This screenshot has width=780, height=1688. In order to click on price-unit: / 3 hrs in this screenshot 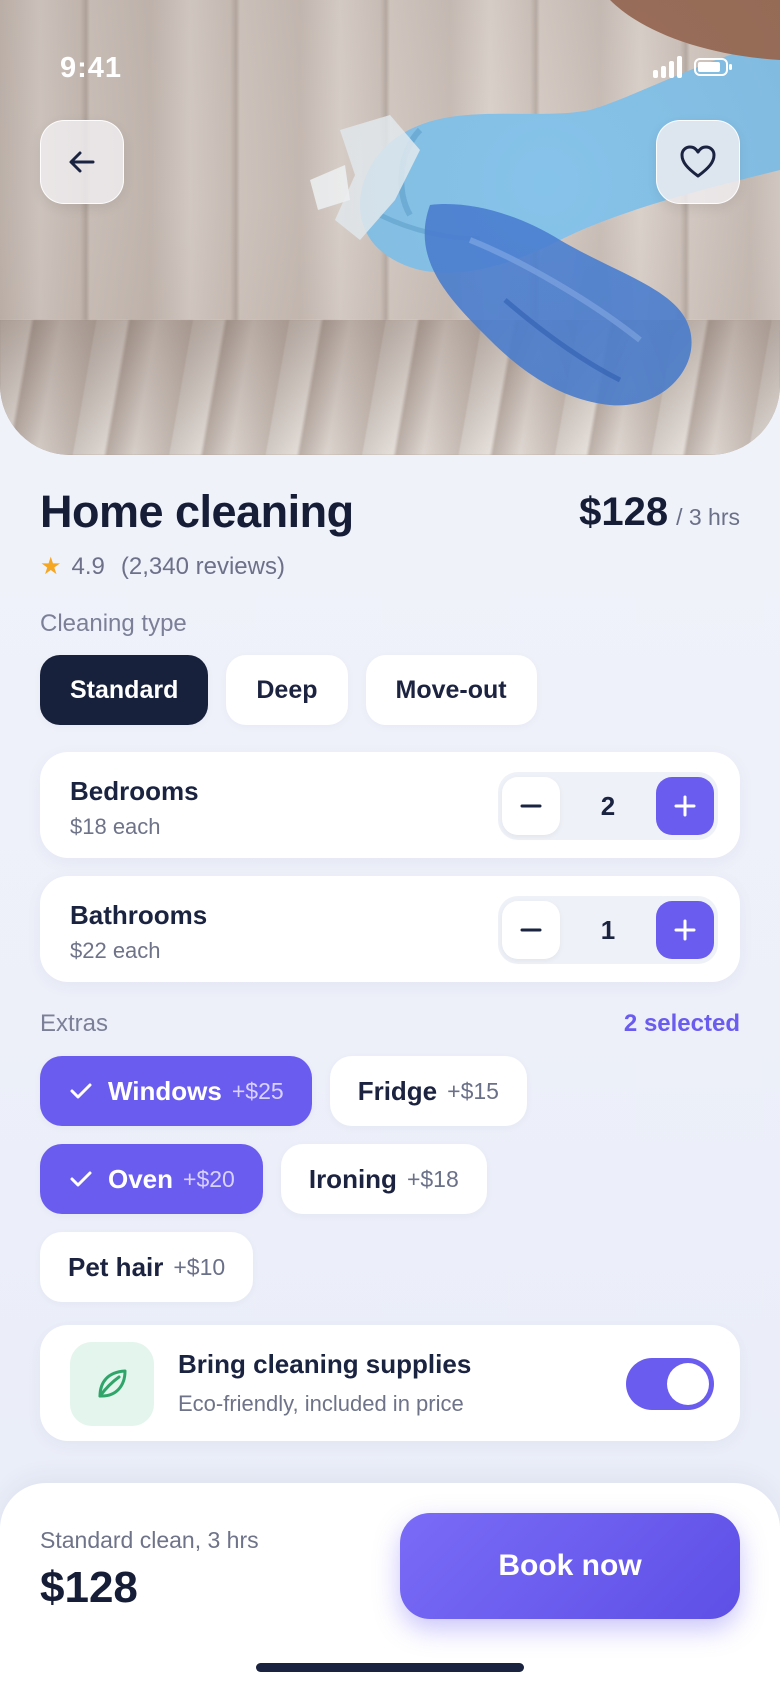, I will do `click(708, 517)`.